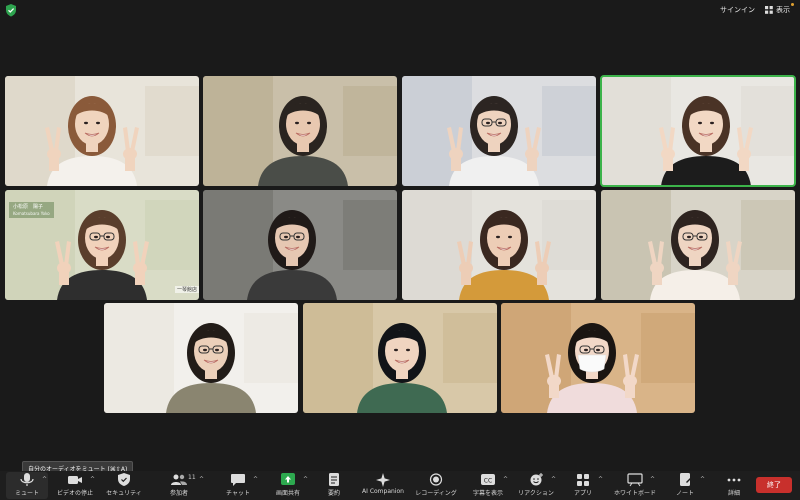  What do you see at coordinates (383, 491) in the screenshot?
I see `toolbar-label: AI Companion` at bounding box center [383, 491].